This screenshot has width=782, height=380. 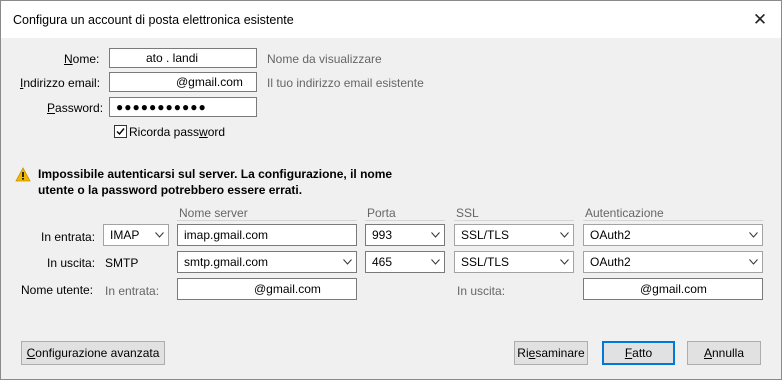 I want to click on header-divider-ssl, so click(x=514, y=220).